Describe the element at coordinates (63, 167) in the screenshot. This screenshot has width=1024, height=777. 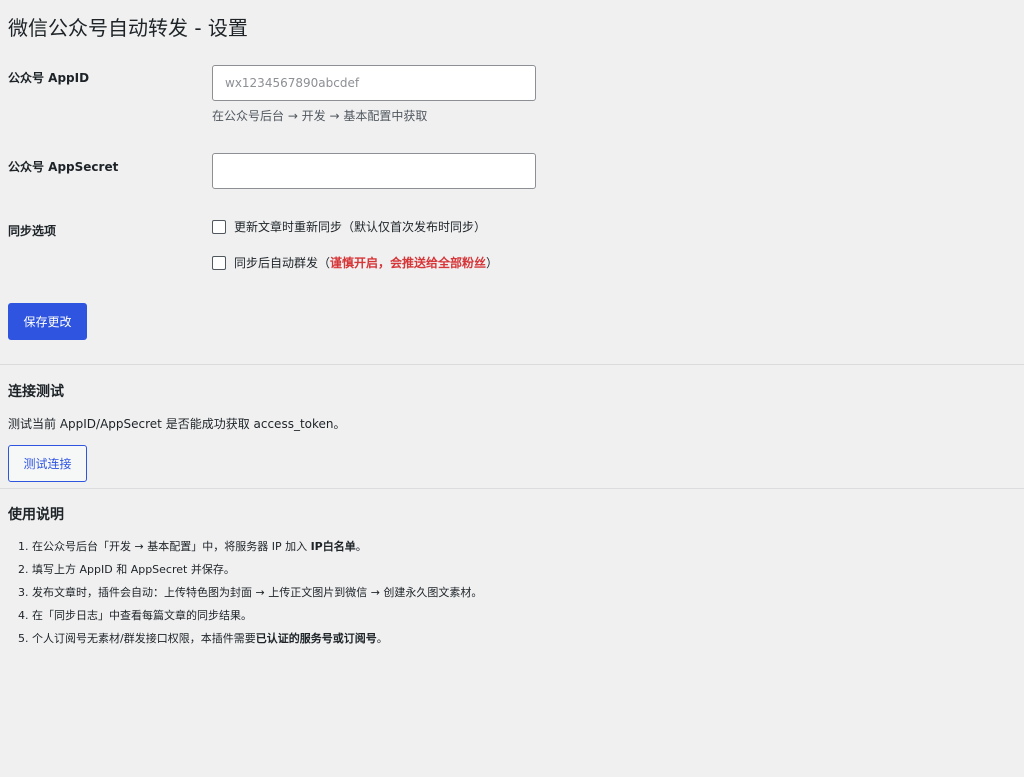
I see `appsecret-label: 公众号 AppSecret` at that location.